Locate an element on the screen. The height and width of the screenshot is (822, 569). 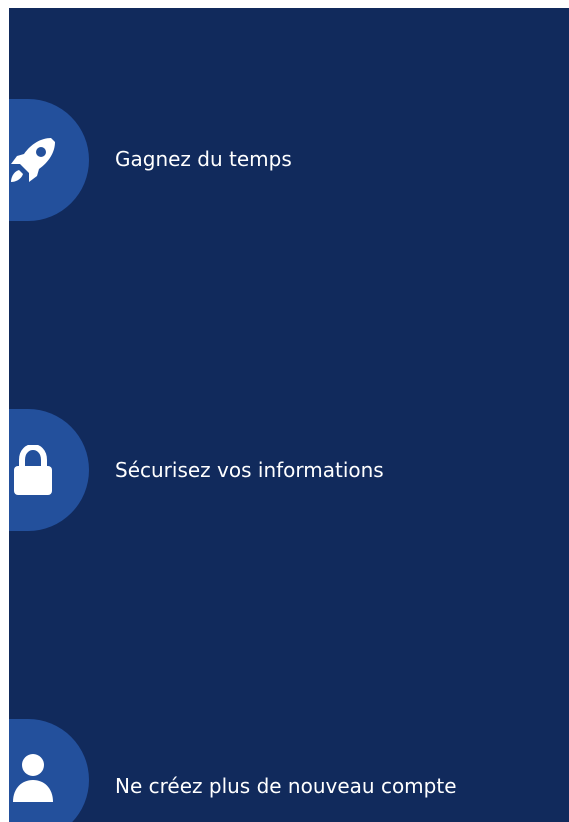
user-icon is located at coordinates (37, 778).